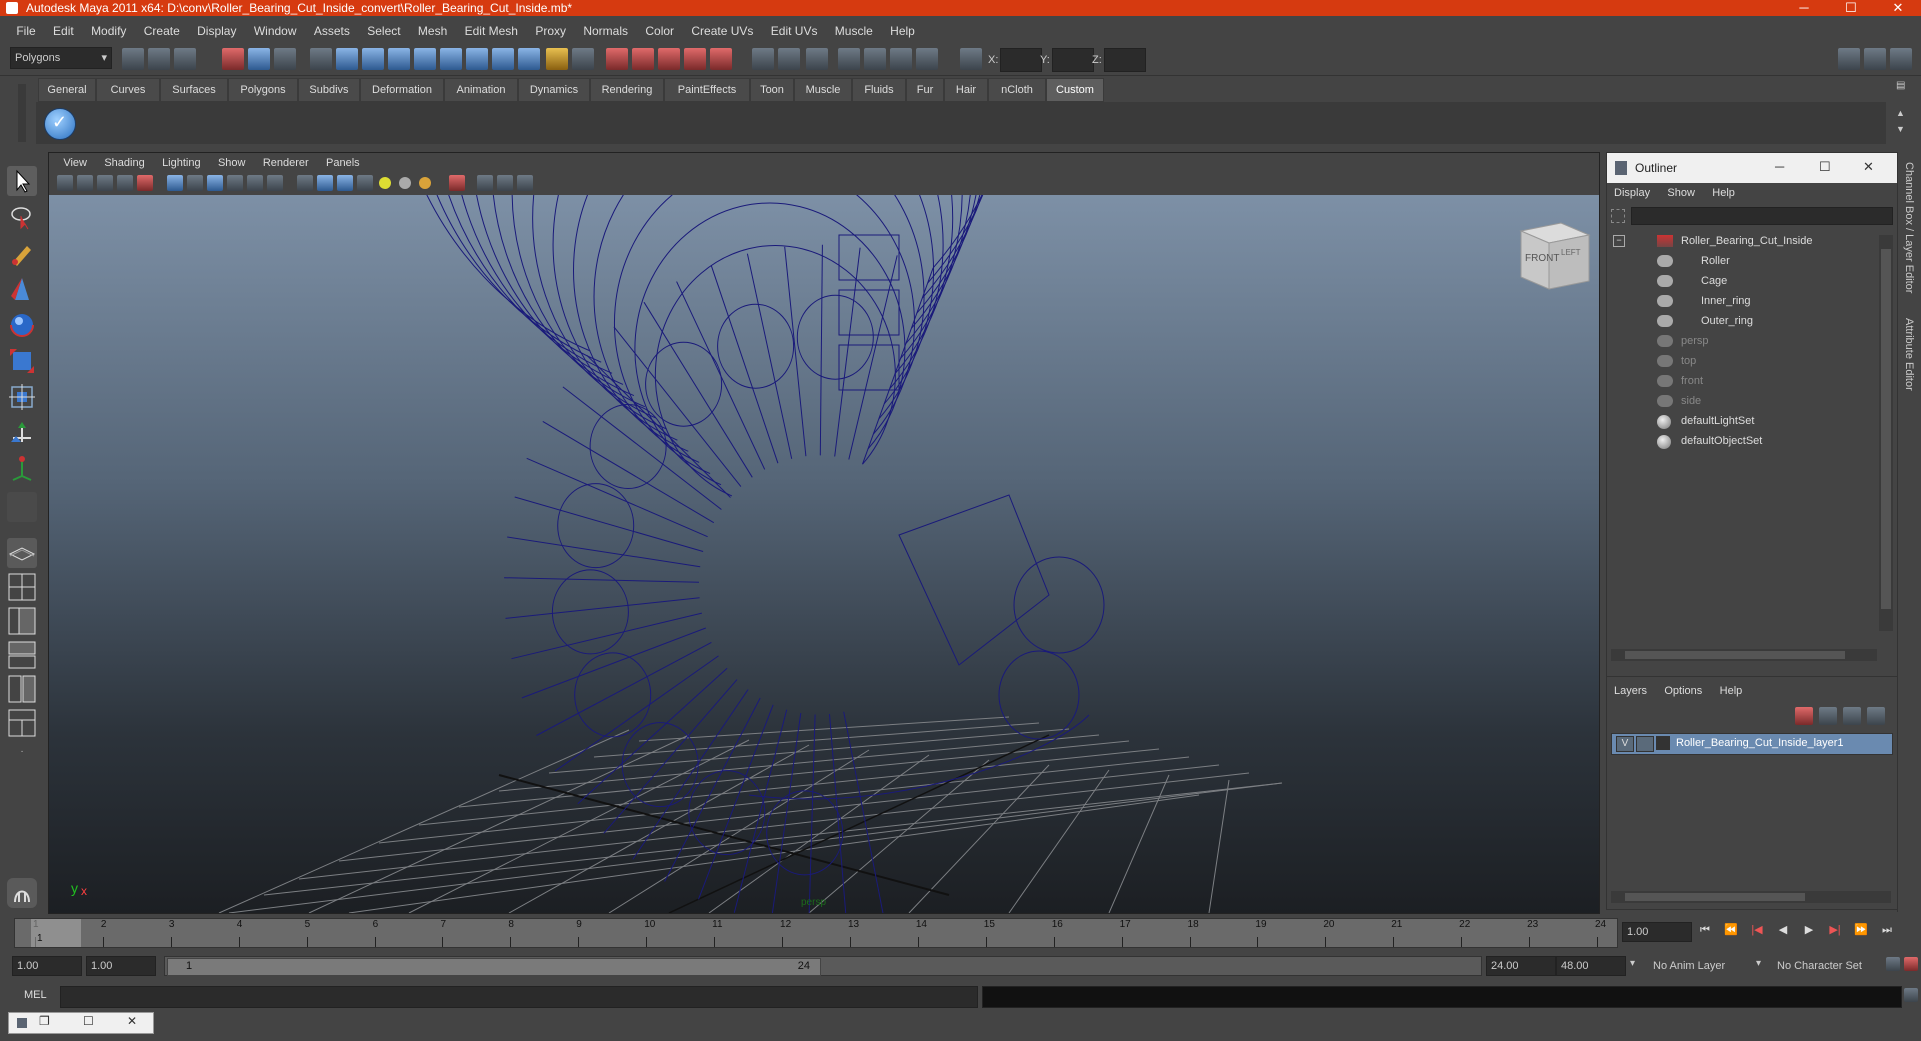  What do you see at coordinates (1703, 966) in the screenshot?
I see `anim-layer-dropdown: No Anim Layer` at bounding box center [1703, 966].